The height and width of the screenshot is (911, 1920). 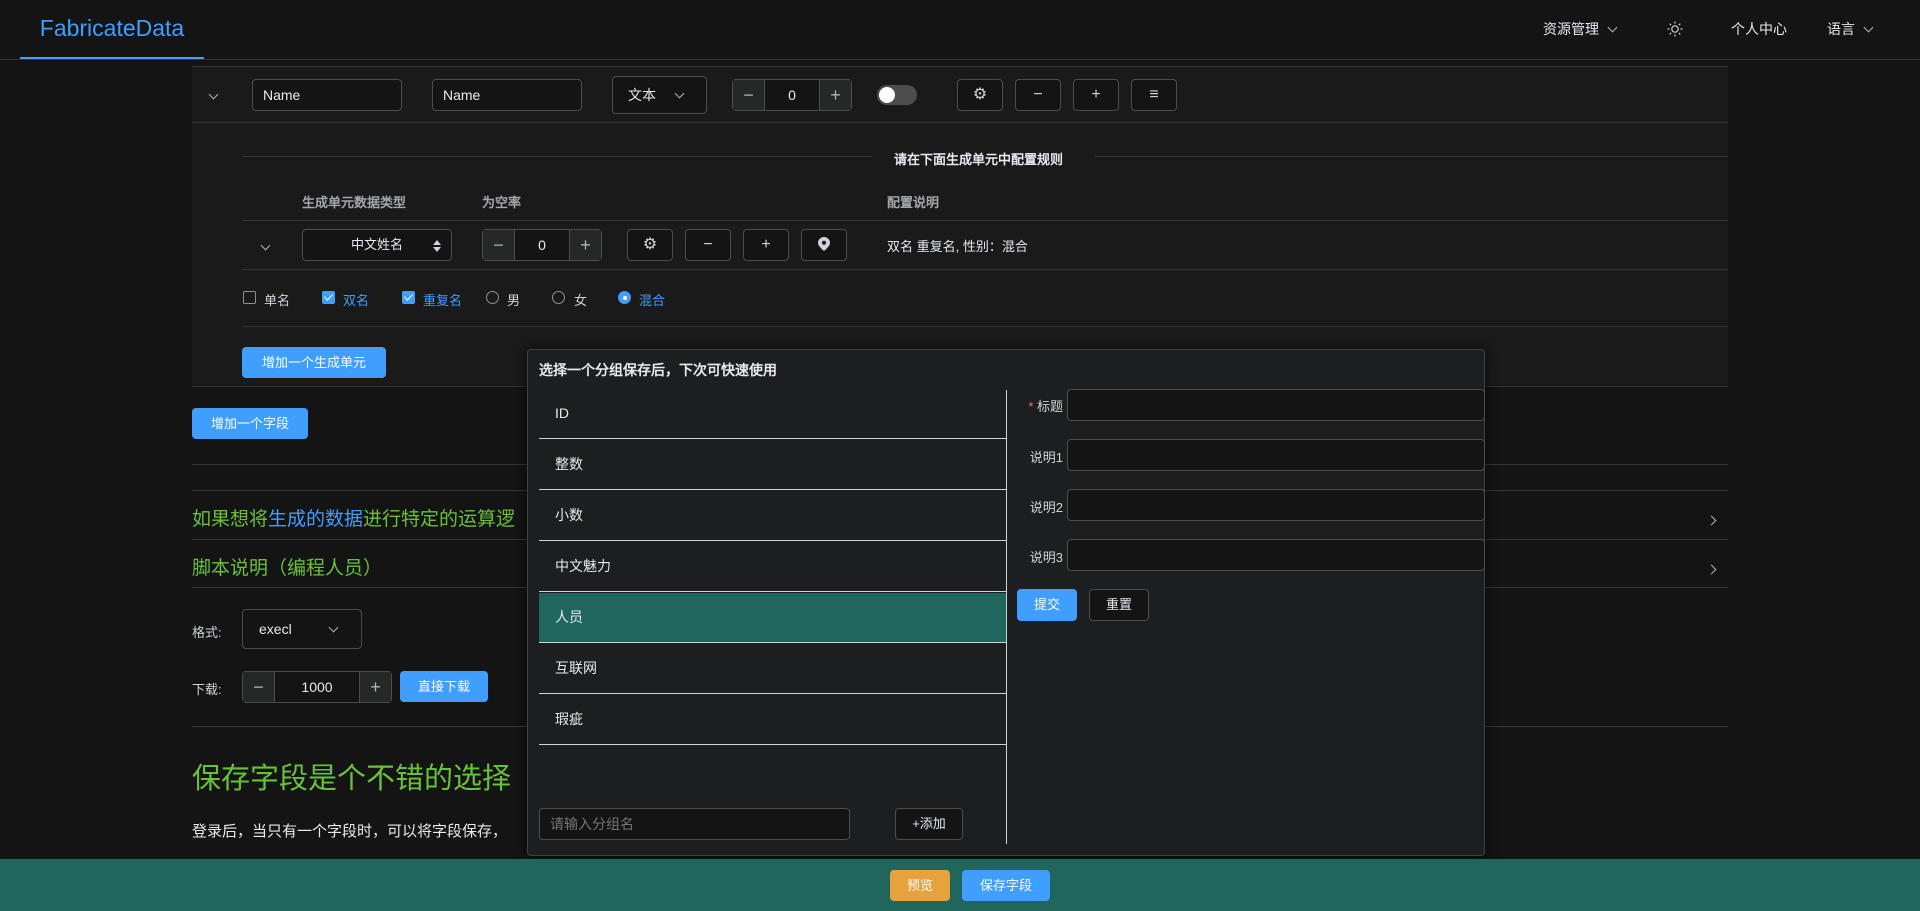 I want to click on menu-icon: ≡, so click(x=1154, y=94).